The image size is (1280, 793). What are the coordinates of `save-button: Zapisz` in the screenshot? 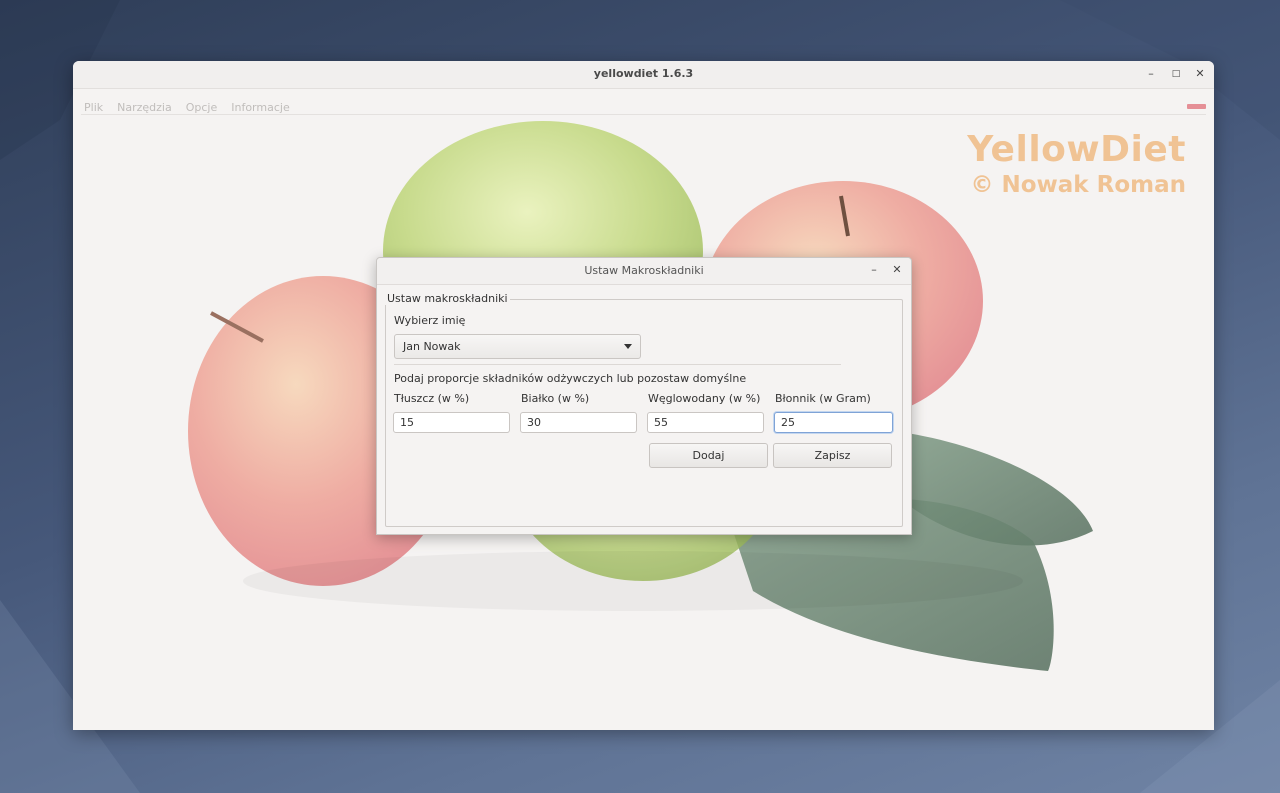 It's located at (832, 455).